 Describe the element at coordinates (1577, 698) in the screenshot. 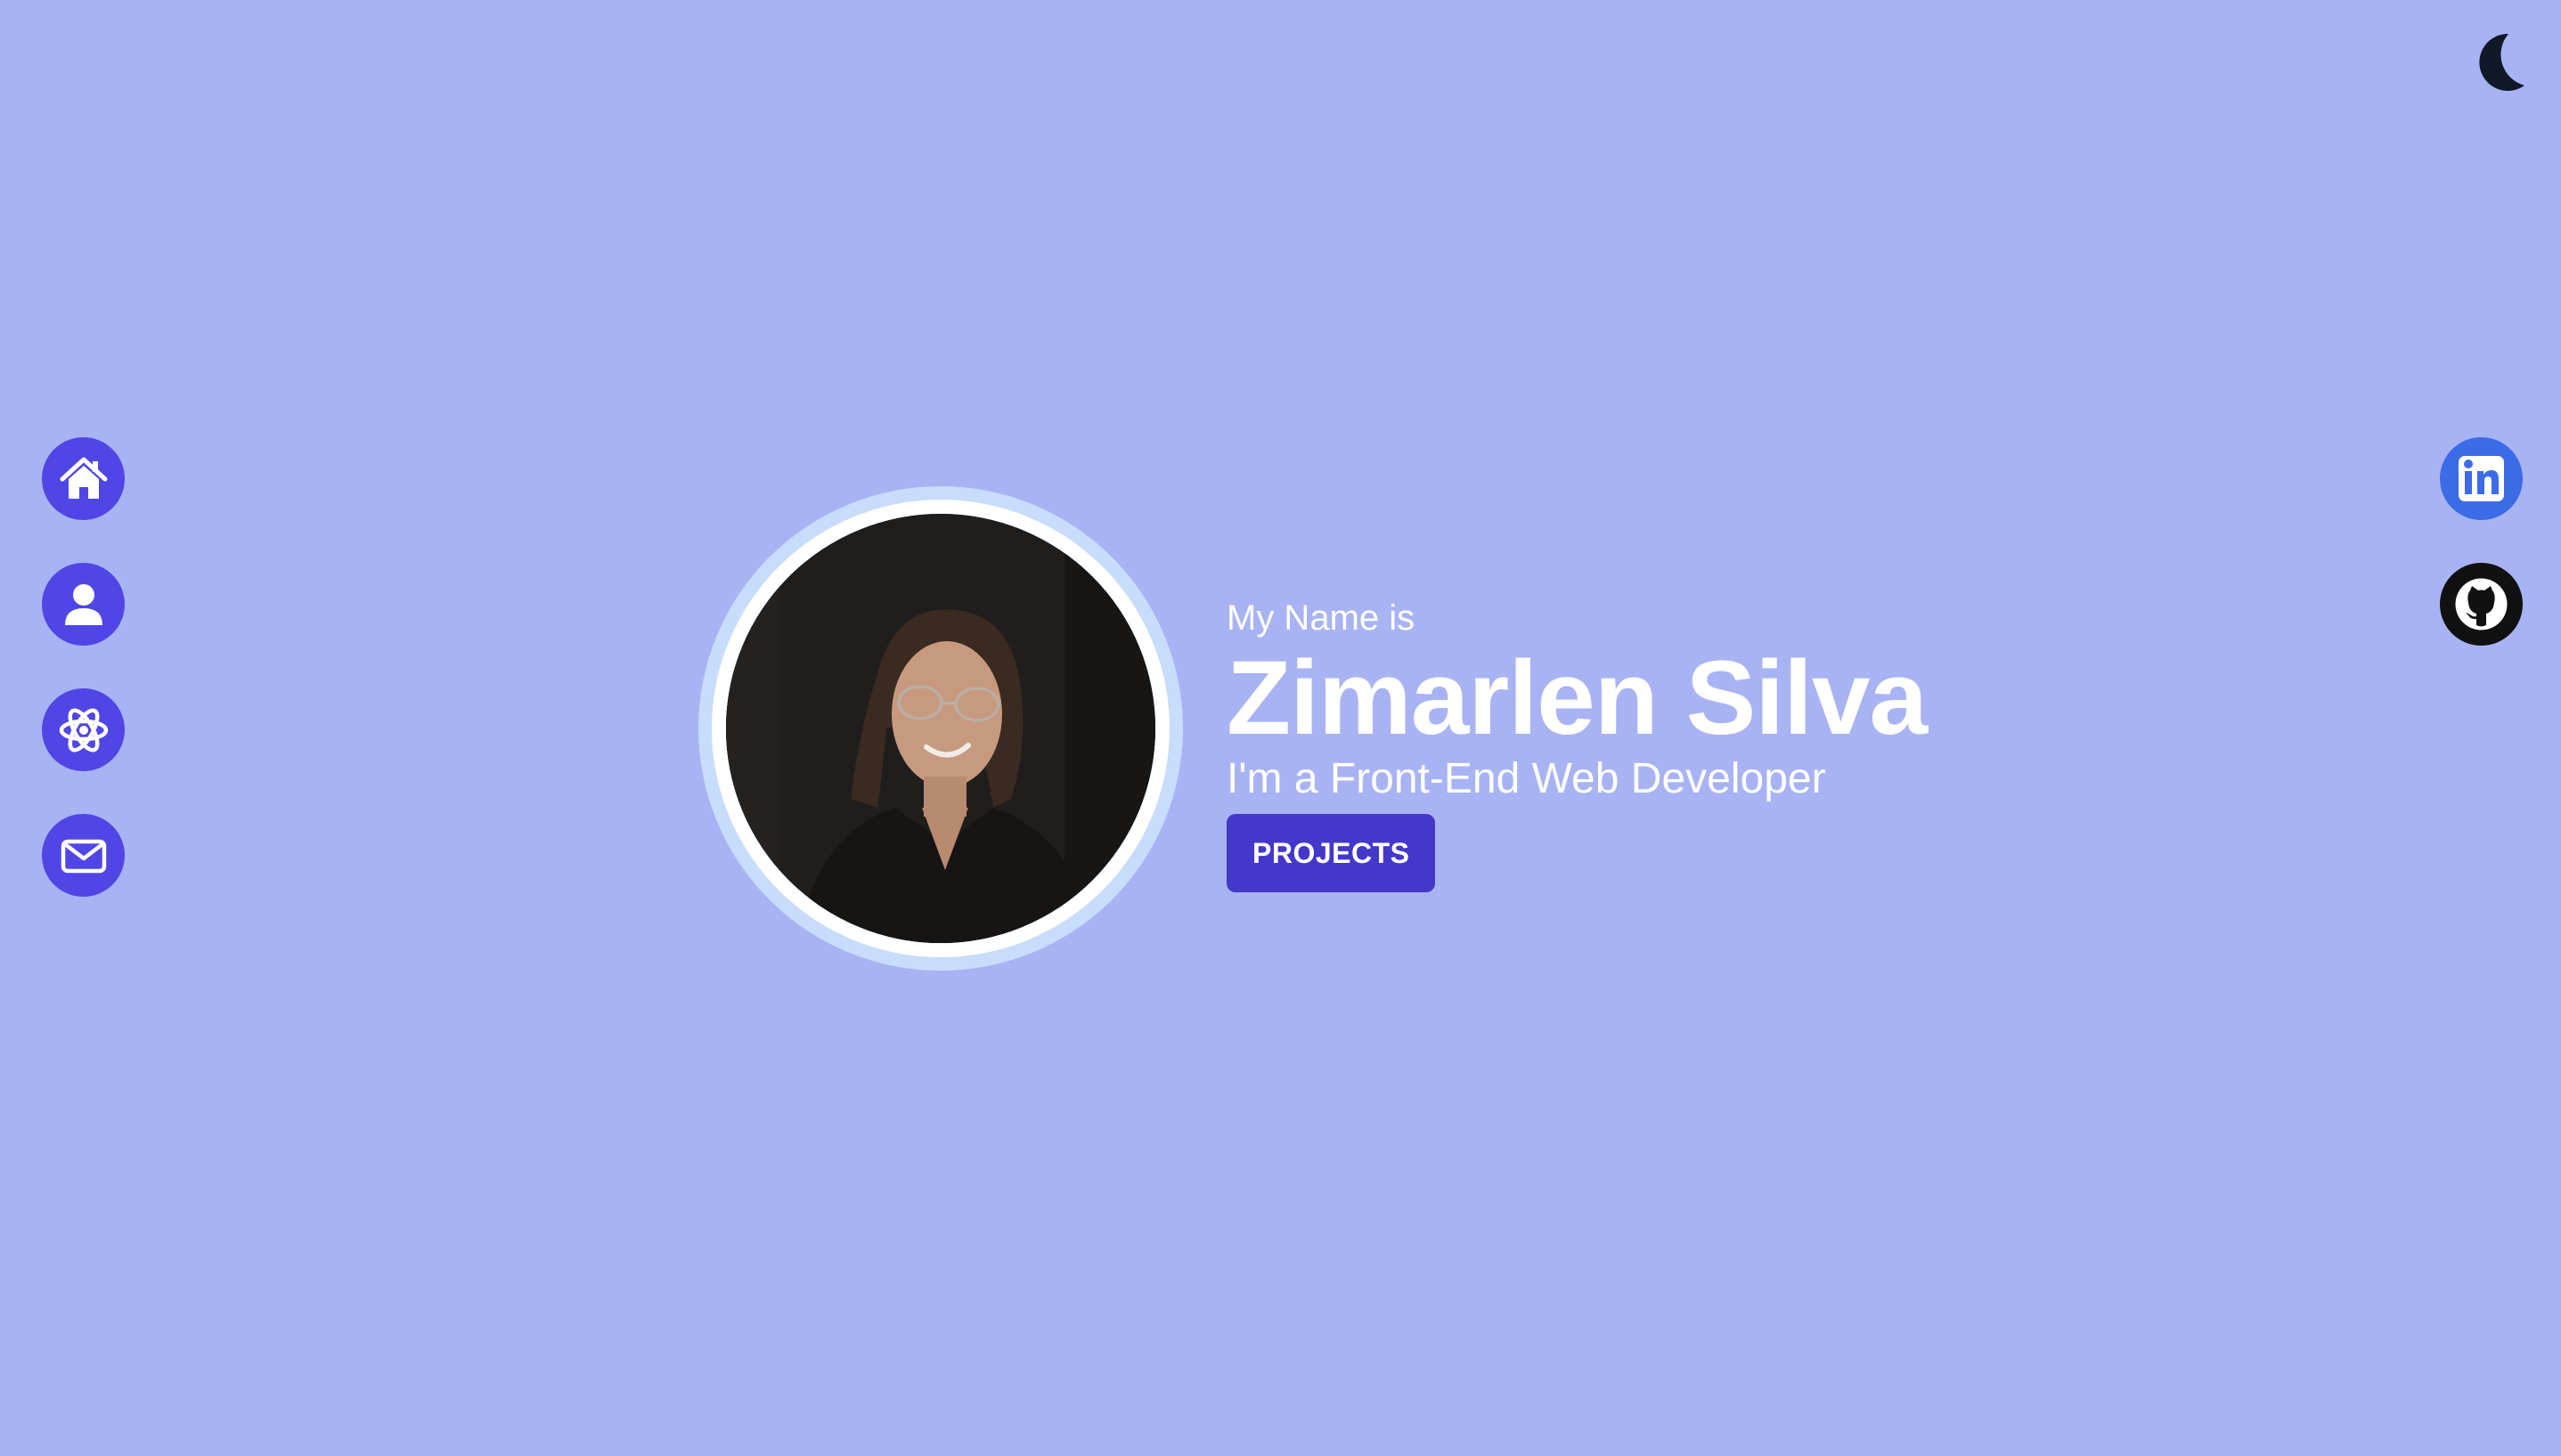

I see `hero-name: Zimarlen Silva` at that location.